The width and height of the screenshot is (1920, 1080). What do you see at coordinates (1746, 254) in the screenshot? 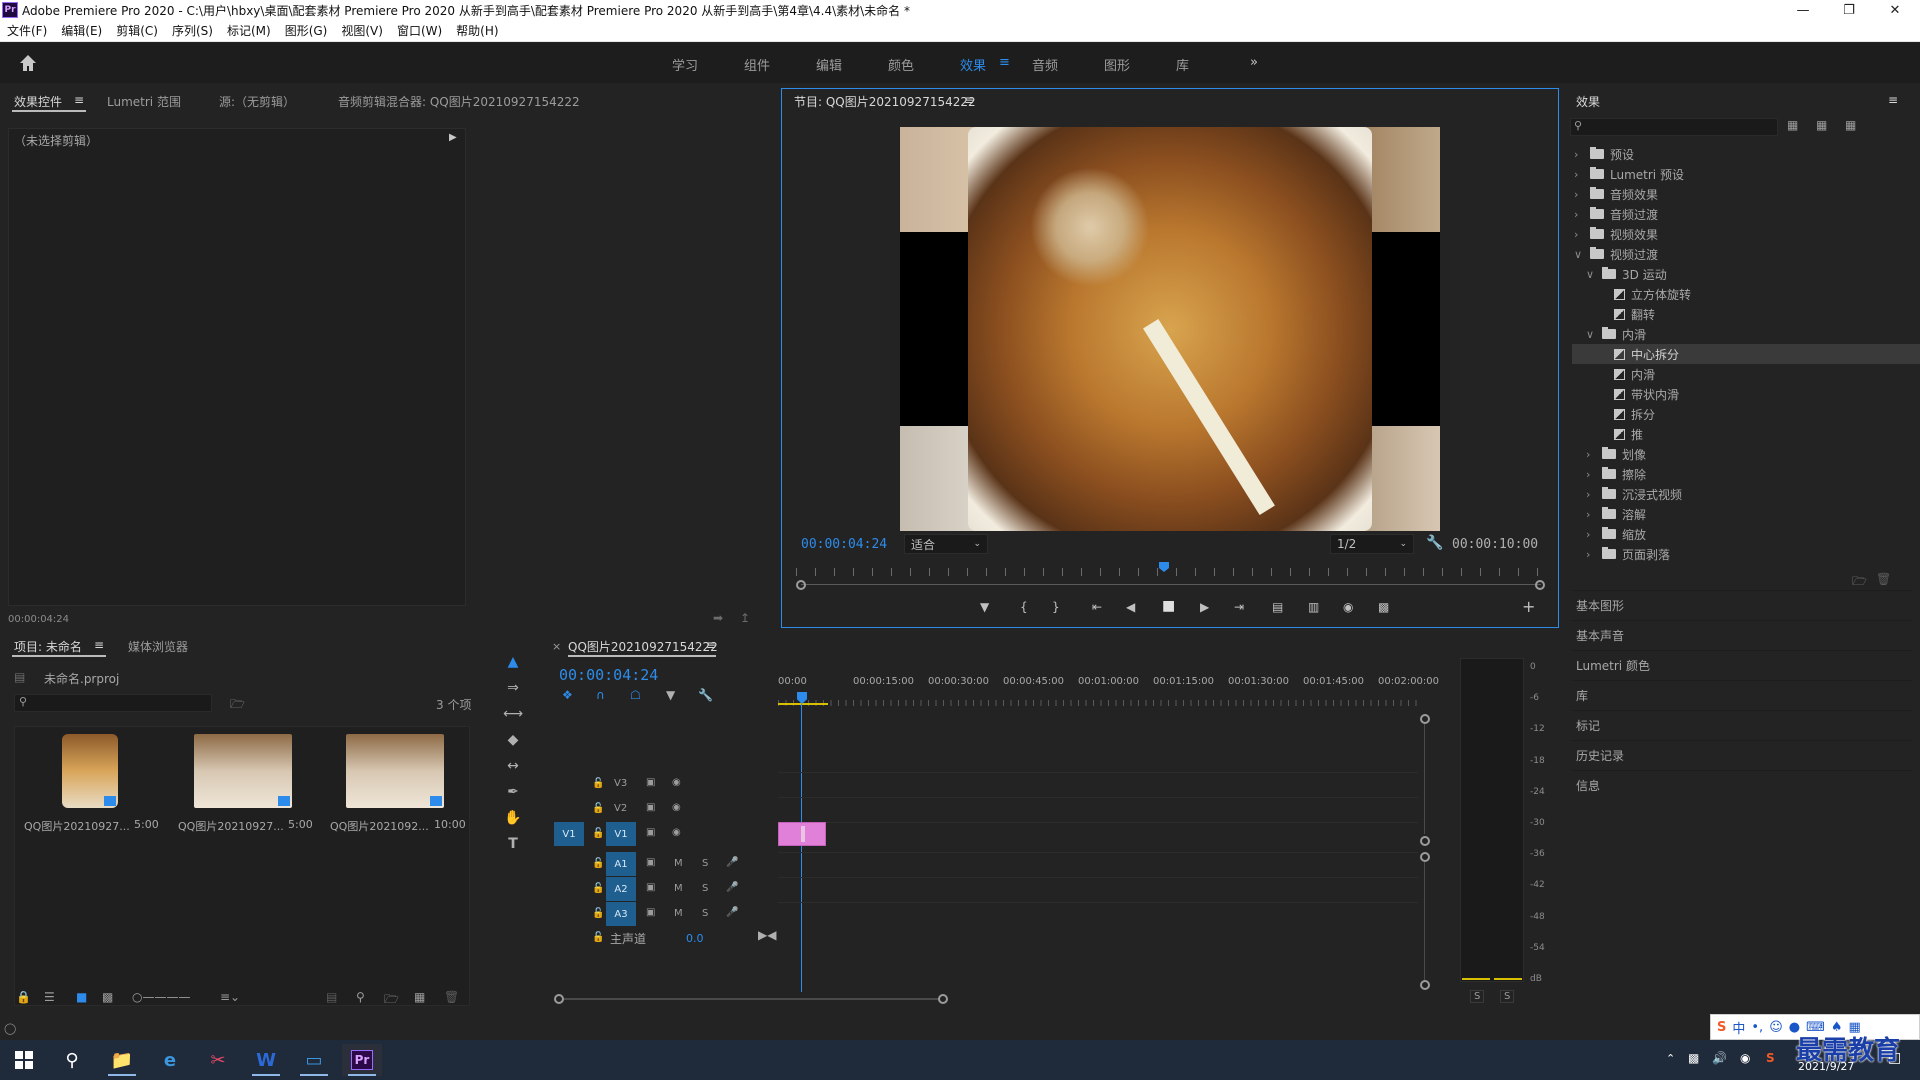
I see `effects-tree-item: ∨ 视频过渡` at bounding box center [1746, 254].